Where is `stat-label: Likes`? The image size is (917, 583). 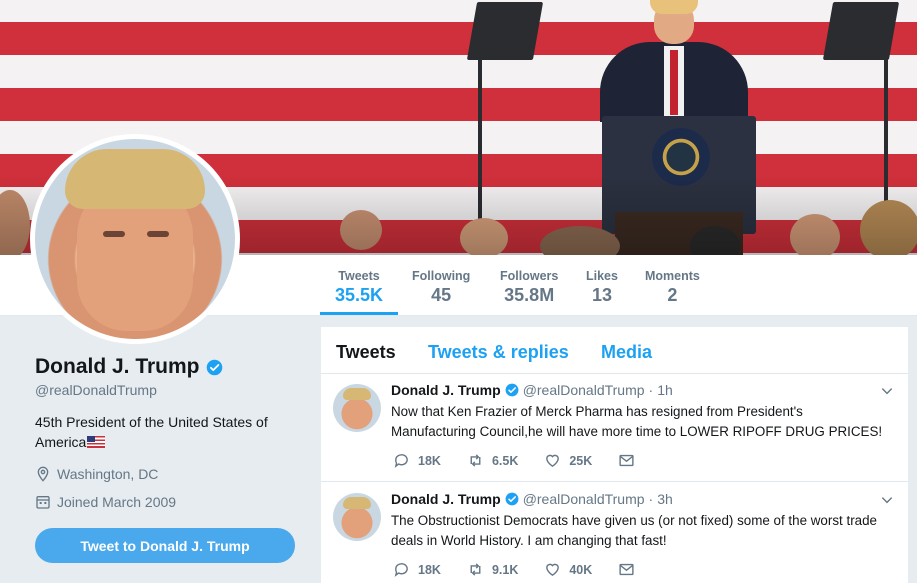
stat-label: Likes is located at coordinates (602, 276).